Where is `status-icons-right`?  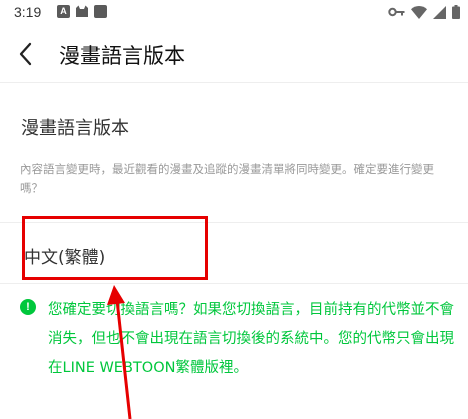 status-icons-right is located at coordinates (424, 12).